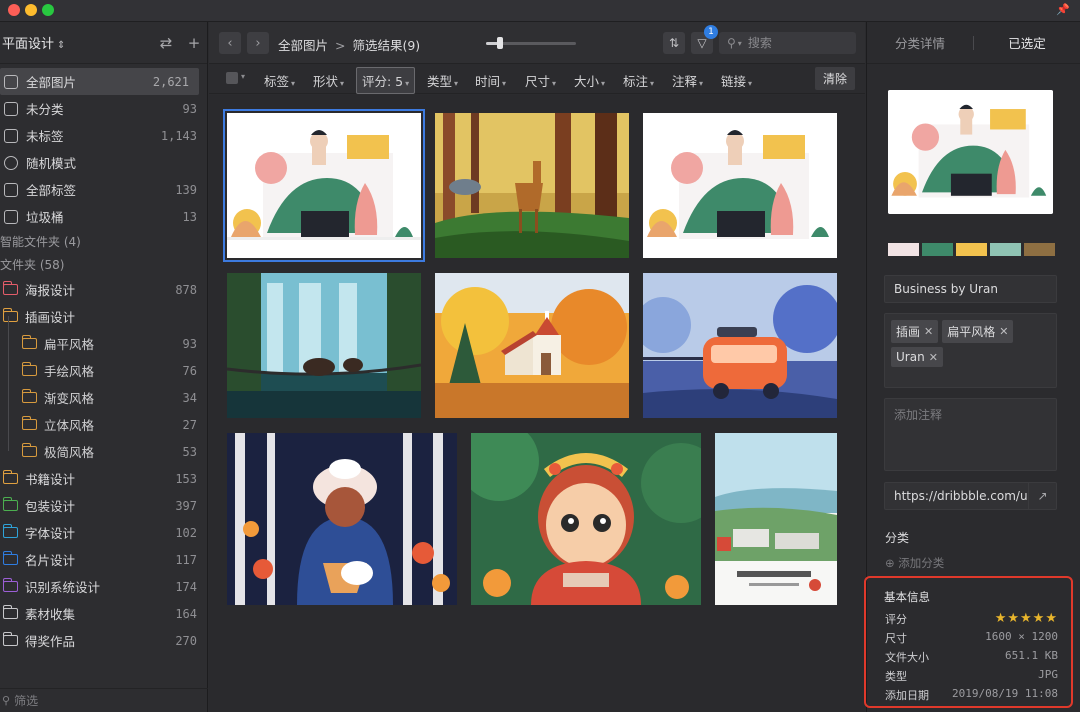 The height and width of the screenshot is (712, 1080). What do you see at coordinates (186, 532) in the screenshot?
I see `folder-count: 102` at bounding box center [186, 532].